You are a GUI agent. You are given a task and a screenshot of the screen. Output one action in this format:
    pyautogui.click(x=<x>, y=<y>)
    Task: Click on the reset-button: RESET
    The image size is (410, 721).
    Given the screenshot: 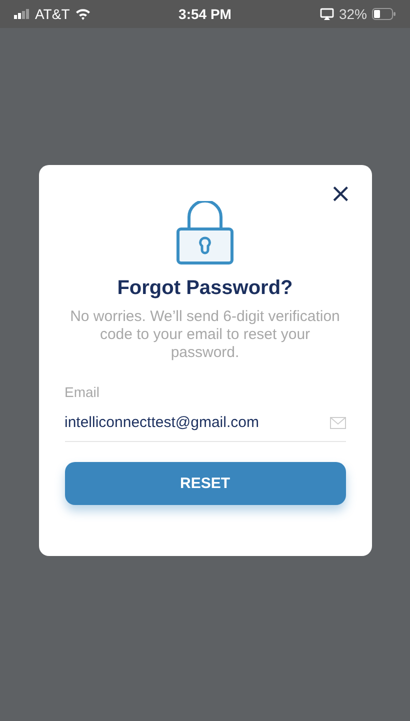 What is the action you would take?
    pyautogui.click(x=205, y=483)
    